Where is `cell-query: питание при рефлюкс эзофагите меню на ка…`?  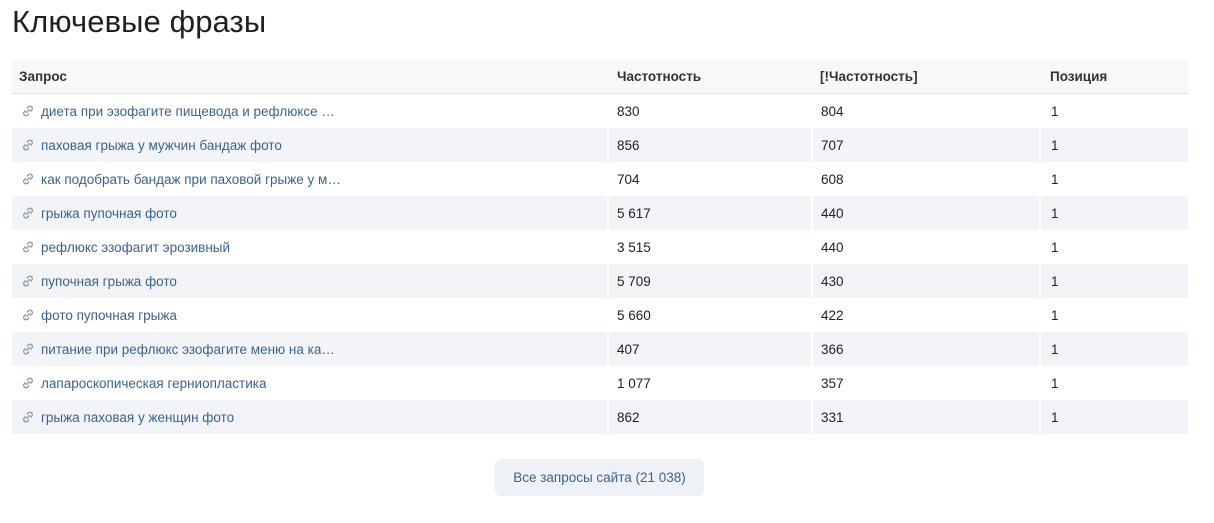
cell-query: питание при рефлюкс эзофагите меню на ка… is located at coordinates (310, 349).